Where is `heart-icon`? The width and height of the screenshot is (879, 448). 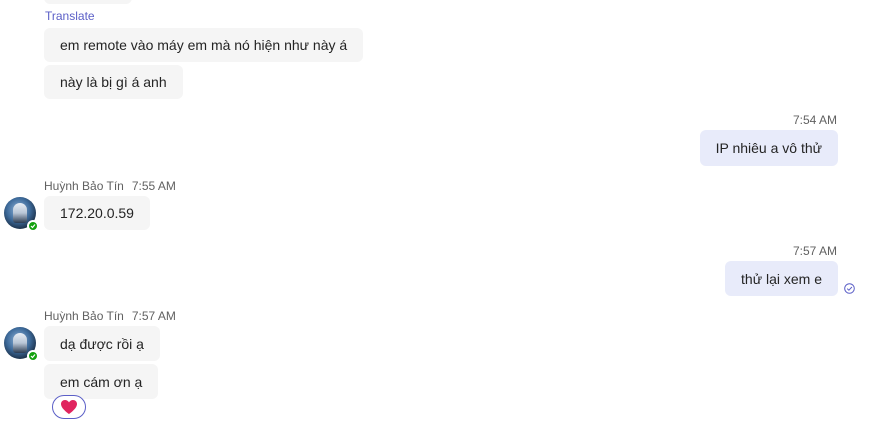
heart-icon is located at coordinates (69, 407).